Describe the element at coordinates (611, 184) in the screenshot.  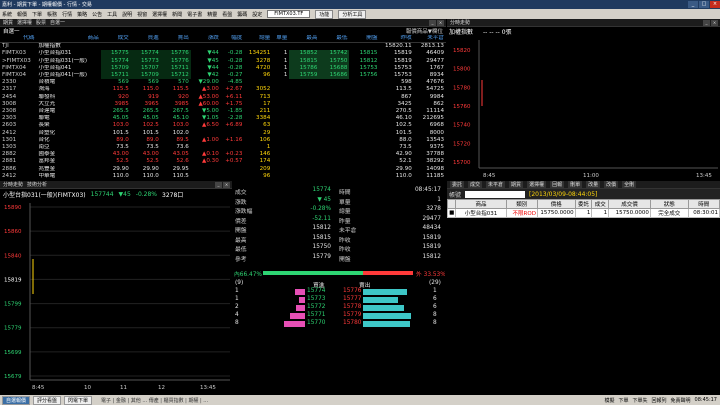
I see `orders-toolbar-item: 改價` at that location.